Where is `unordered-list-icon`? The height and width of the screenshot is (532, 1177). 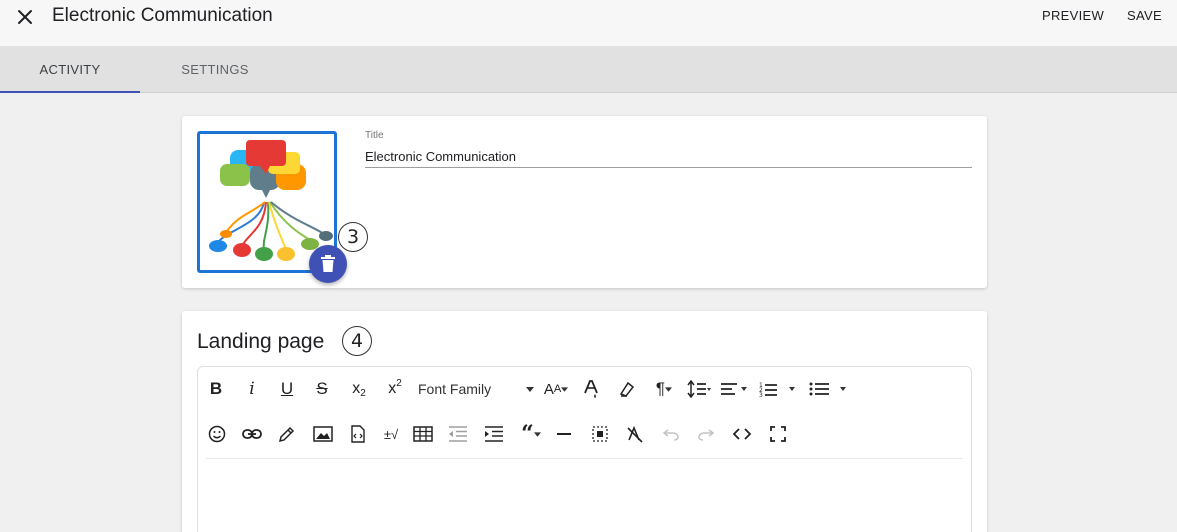
unordered-list-icon is located at coordinates (829, 389).